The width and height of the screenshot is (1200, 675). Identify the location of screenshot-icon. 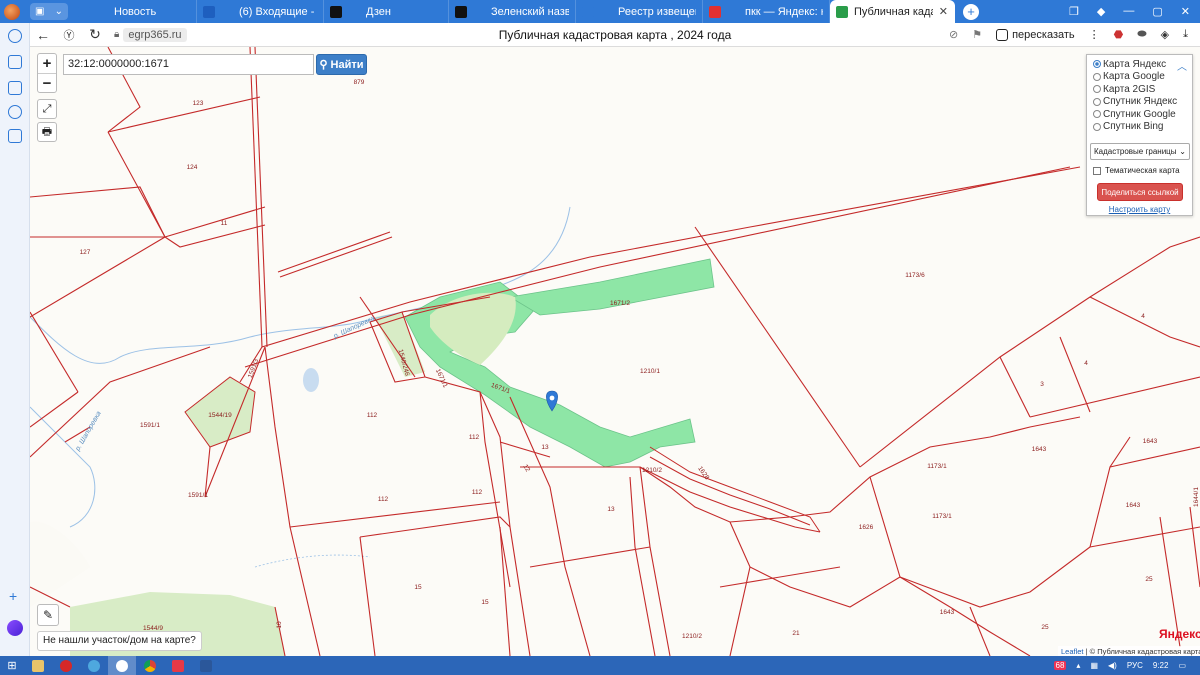
(15, 136).